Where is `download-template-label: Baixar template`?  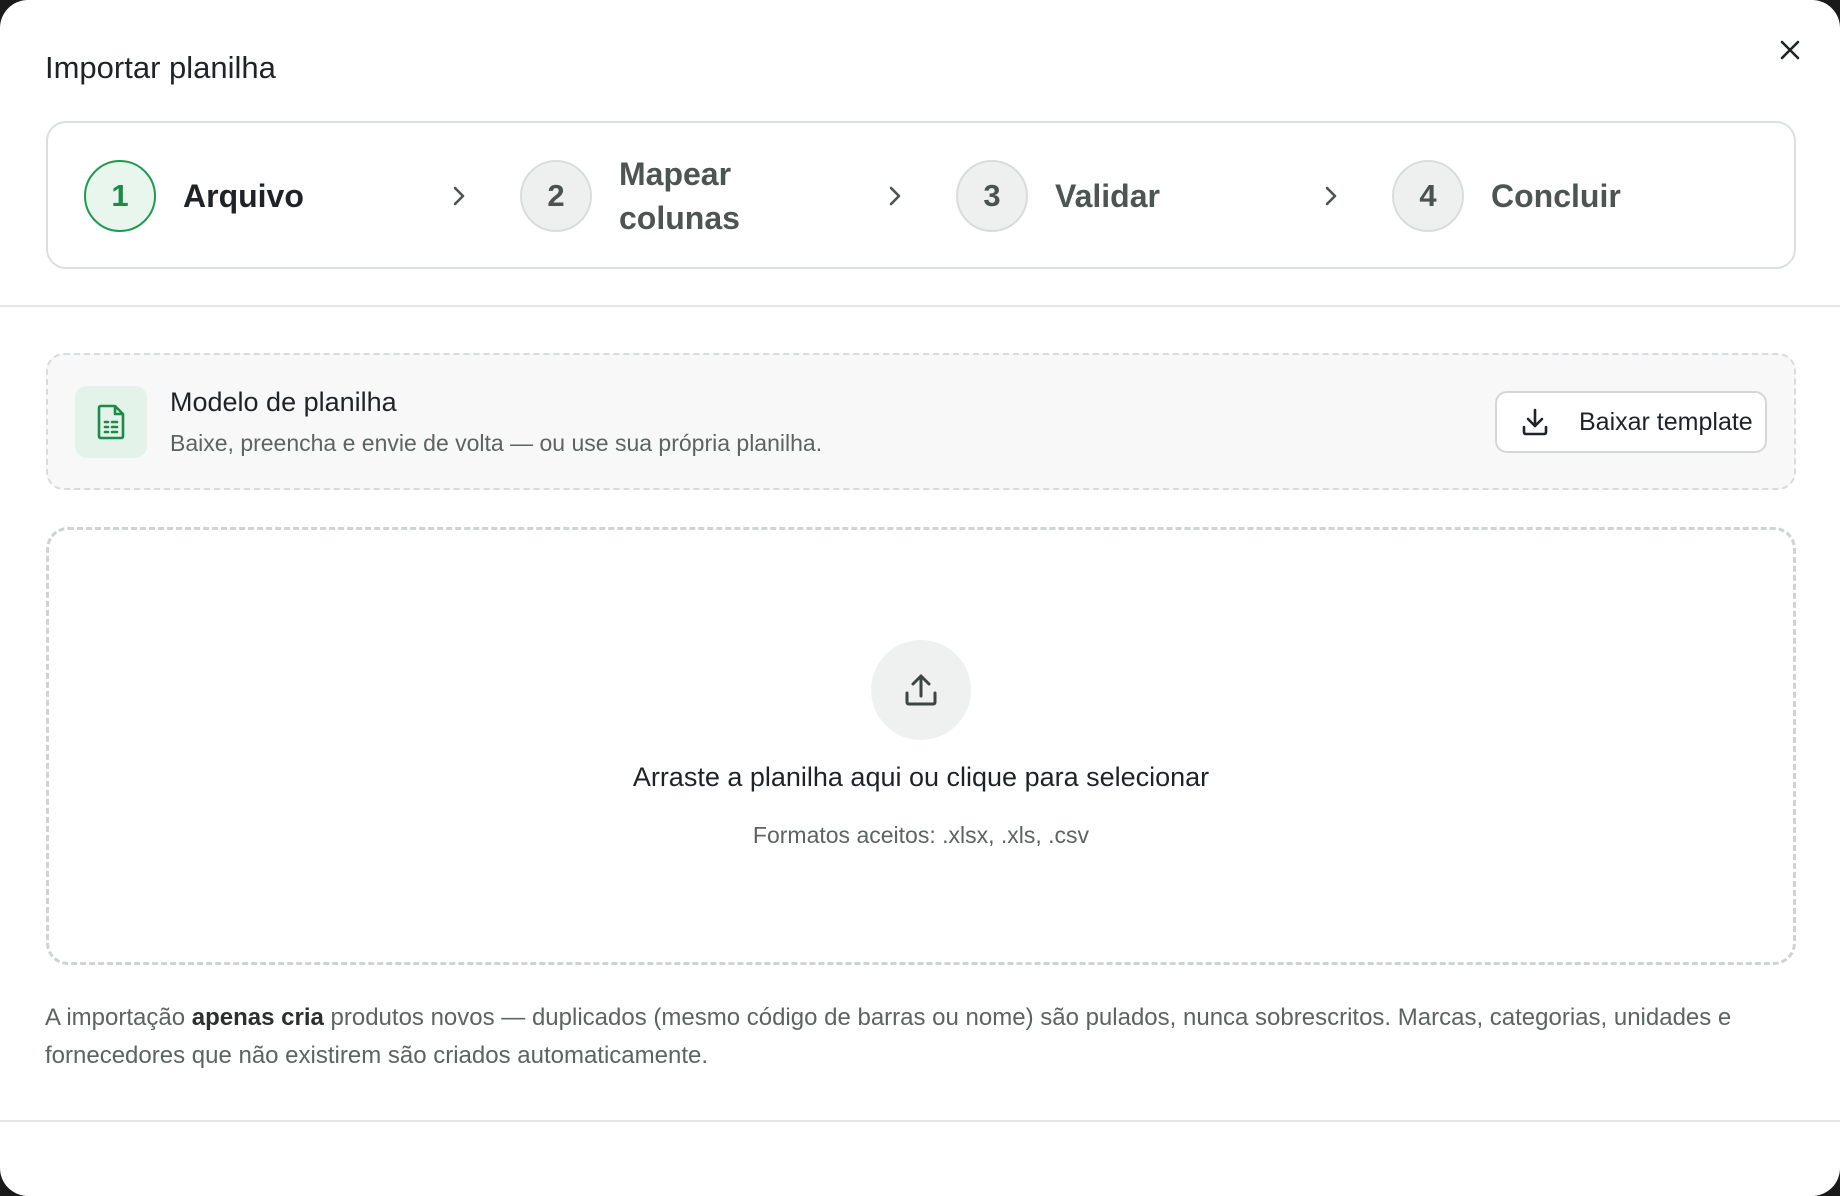 download-template-label: Baixar template is located at coordinates (1666, 421).